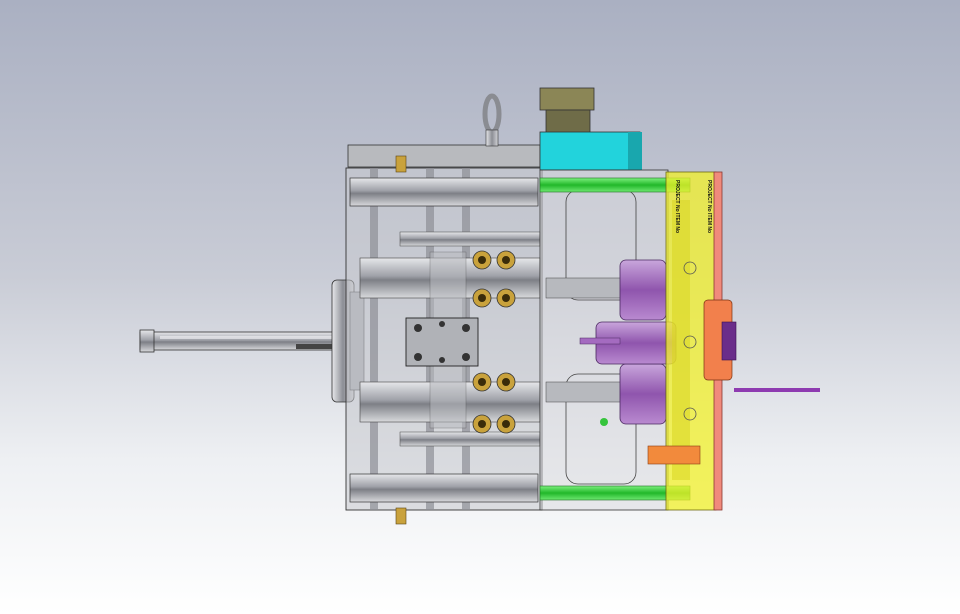  I want to click on electrical-connector, so click(590, 129).